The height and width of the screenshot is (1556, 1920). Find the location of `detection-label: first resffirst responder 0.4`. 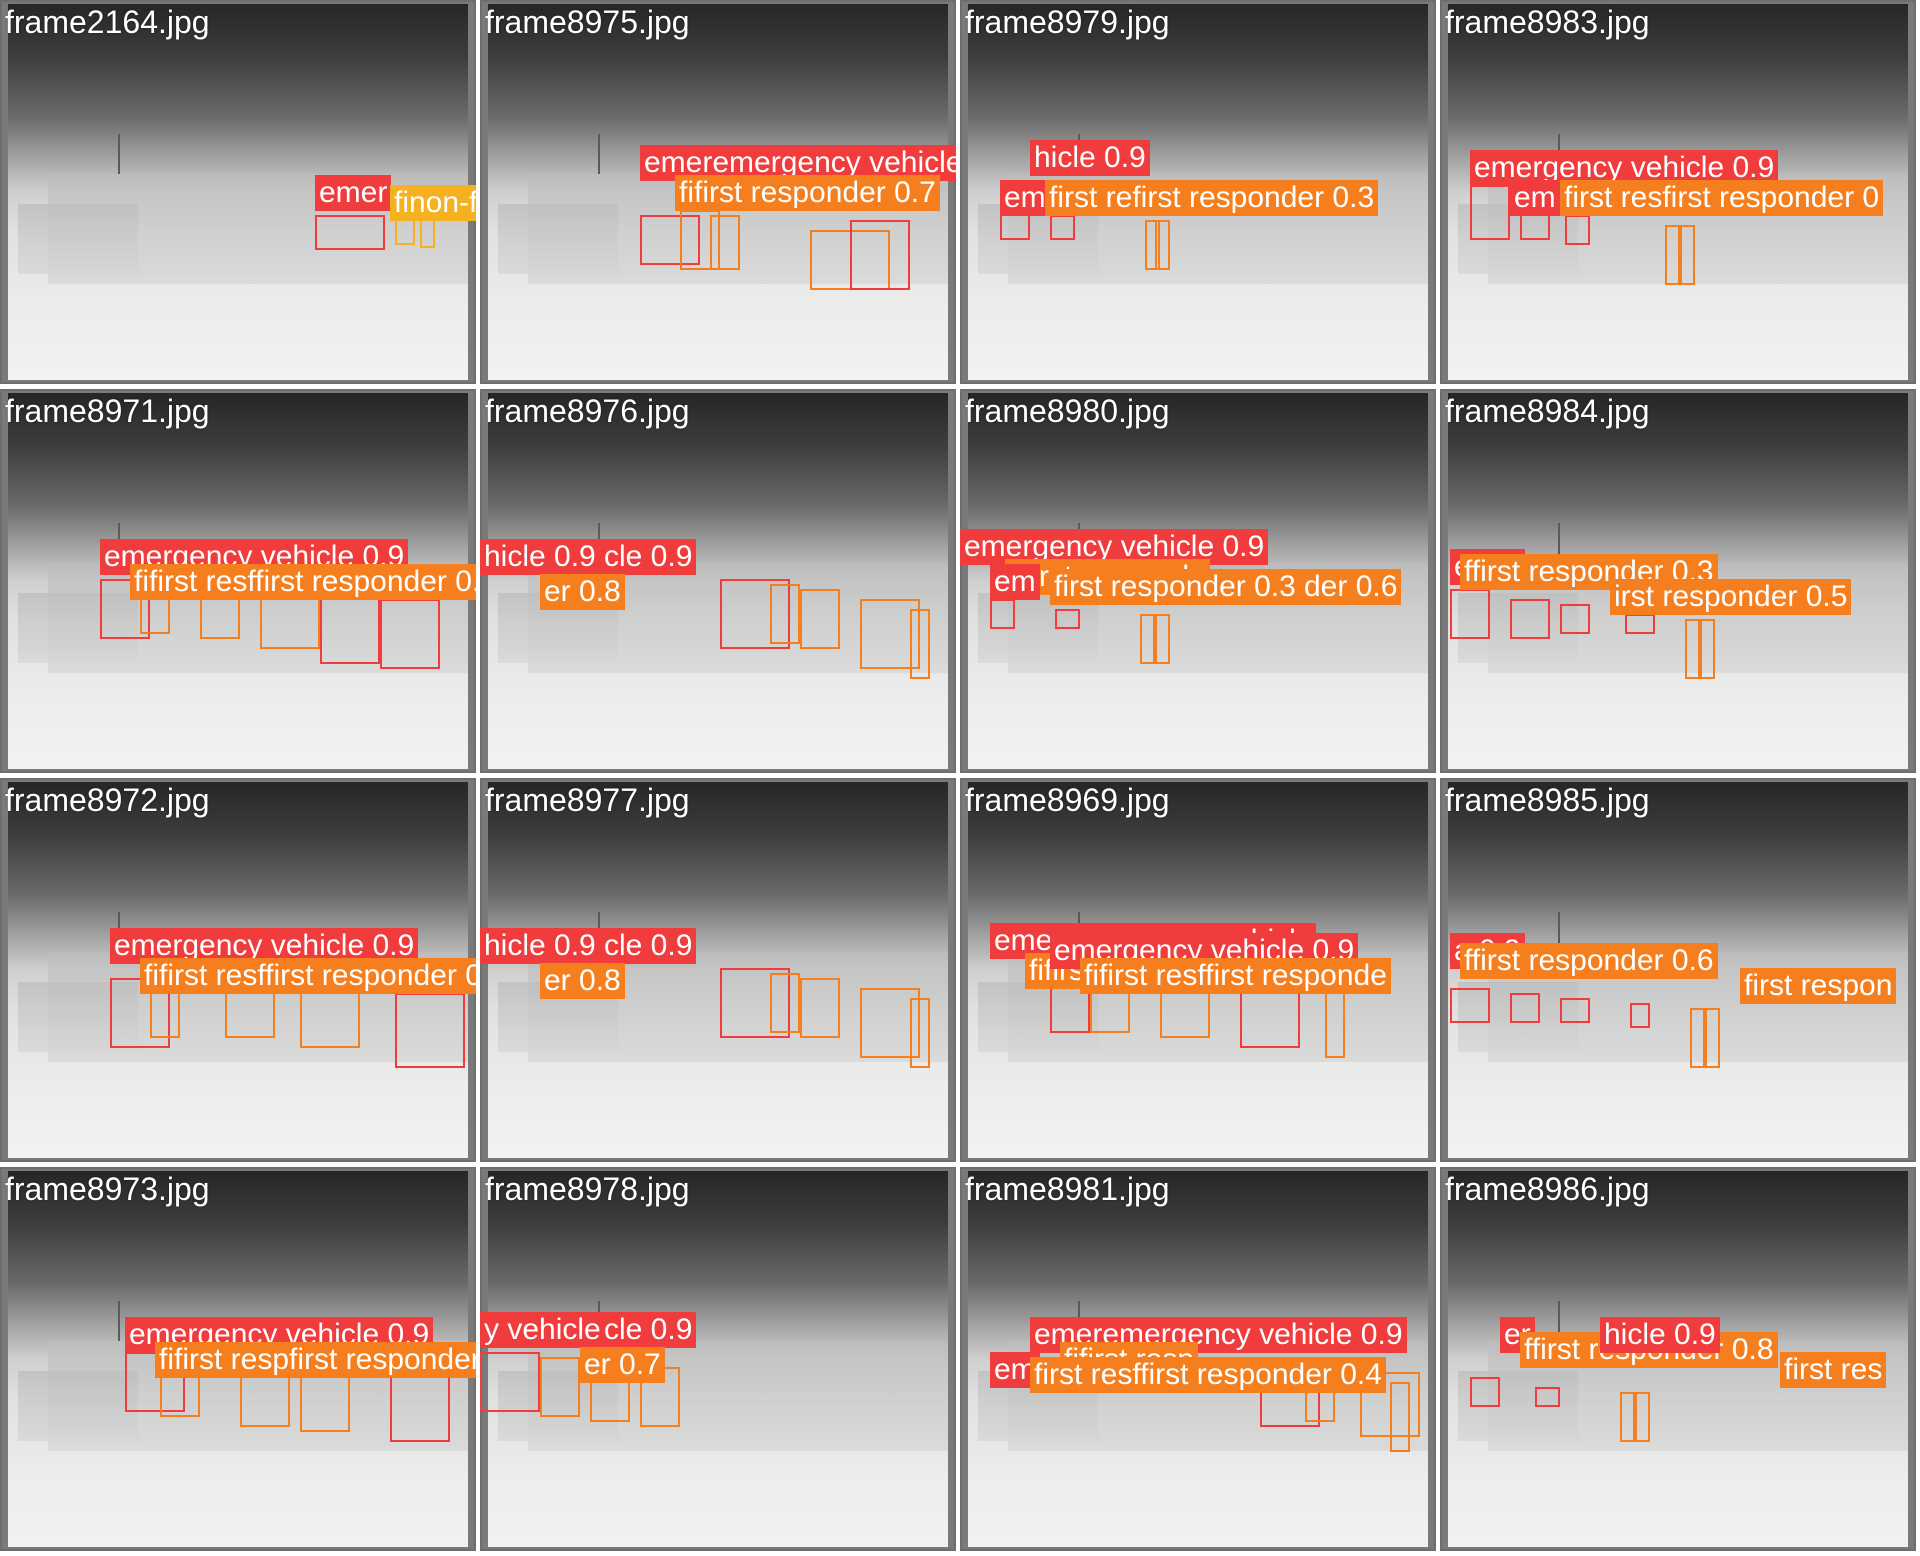

detection-label: first resffirst responder 0.4 is located at coordinates (1208, 1375).